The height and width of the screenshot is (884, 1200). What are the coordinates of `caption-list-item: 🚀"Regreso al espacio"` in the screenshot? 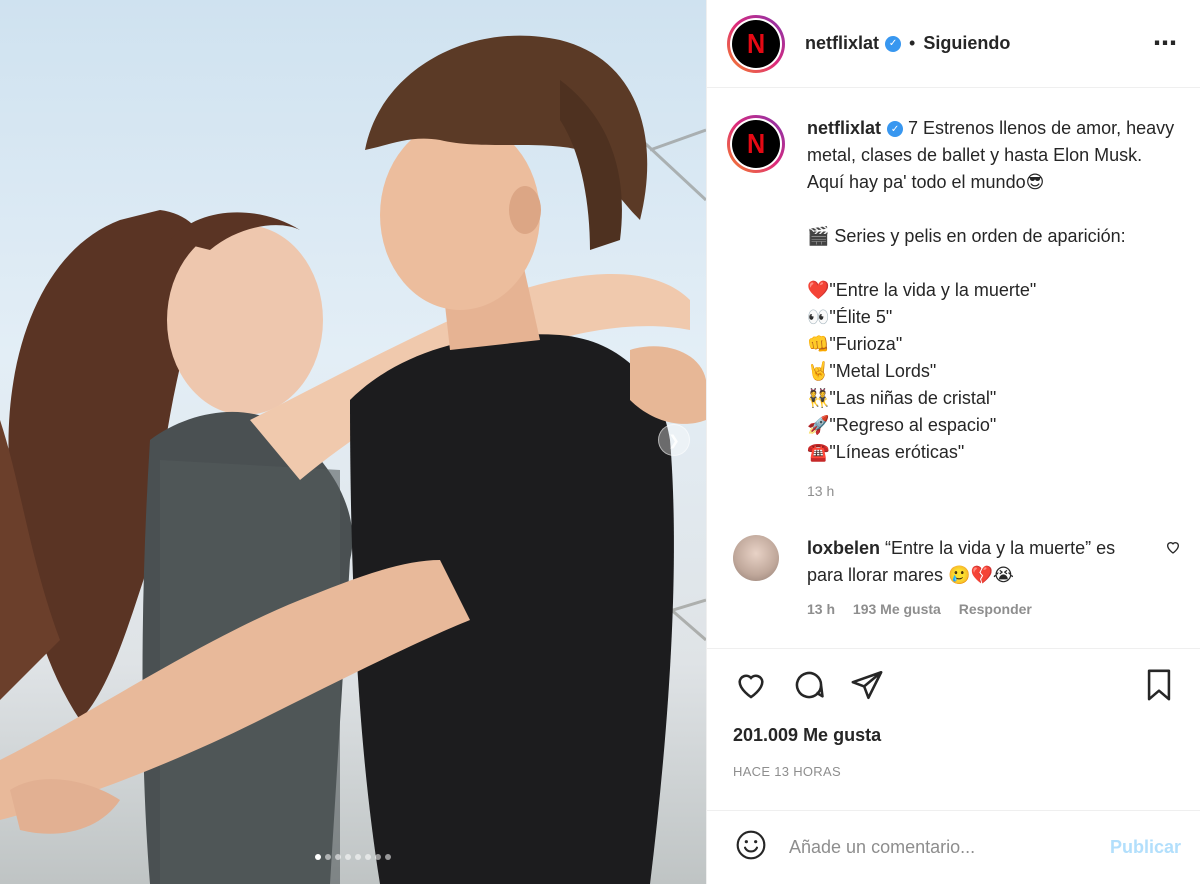 It's located at (902, 425).